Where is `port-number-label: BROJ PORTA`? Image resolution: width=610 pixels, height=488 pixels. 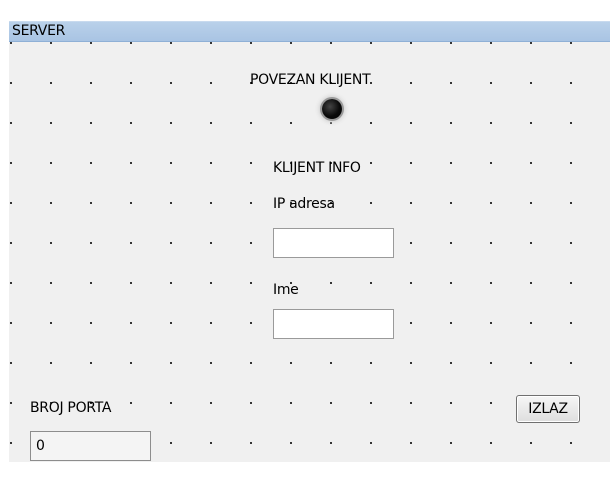 port-number-label: BROJ PORTA is located at coordinates (71, 408).